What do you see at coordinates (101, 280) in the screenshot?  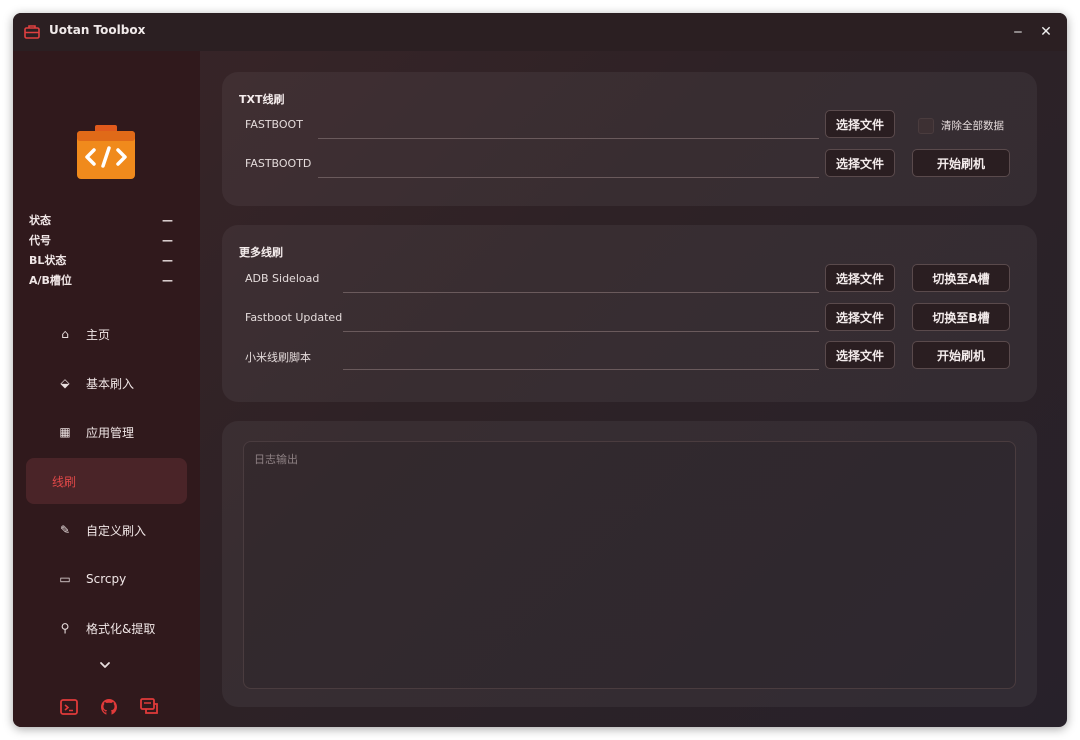 I see `info-ab-slot: A/B槽位 —` at bounding box center [101, 280].